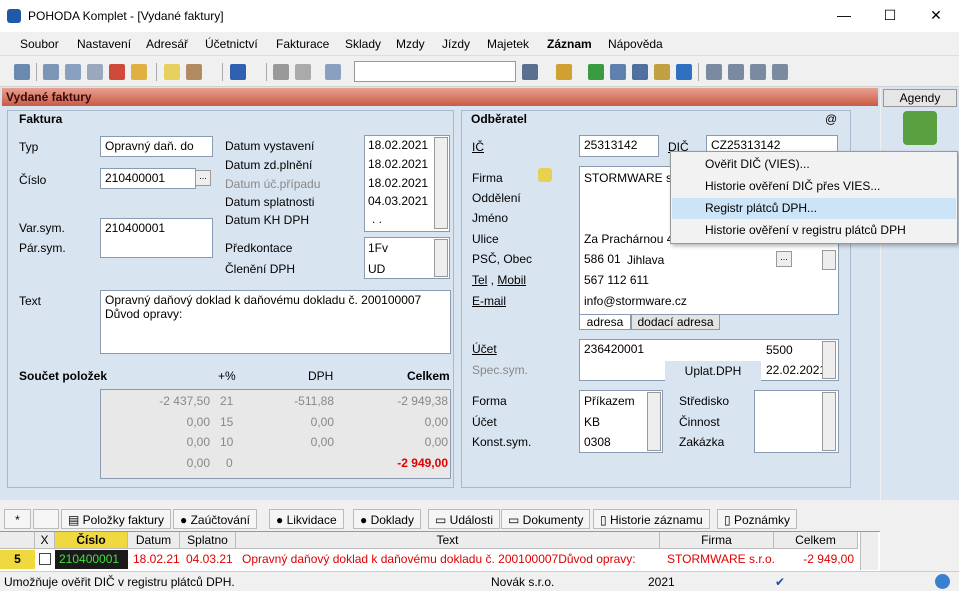 Image resolution: width=959 pixels, height=591 pixels. I want to click on close-button: ✕, so click(936, 16).